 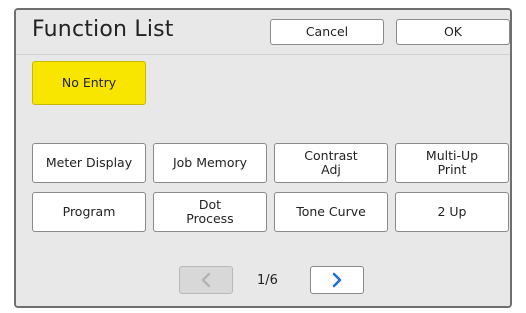 What do you see at coordinates (210, 163) in the screenshot?
I see `function-button-job-memory: Job Memory` at bounding box center [210, 163].